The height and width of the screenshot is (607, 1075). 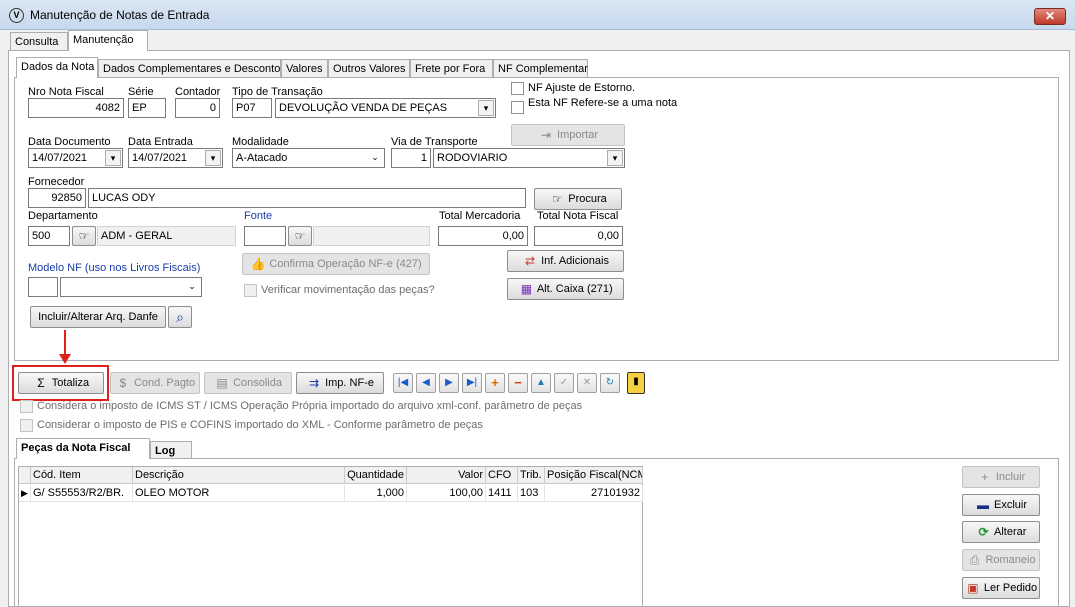 I want to click on col-posicao-fiscal: Posição Fiscal(NCM), so click(x=594, y=475).